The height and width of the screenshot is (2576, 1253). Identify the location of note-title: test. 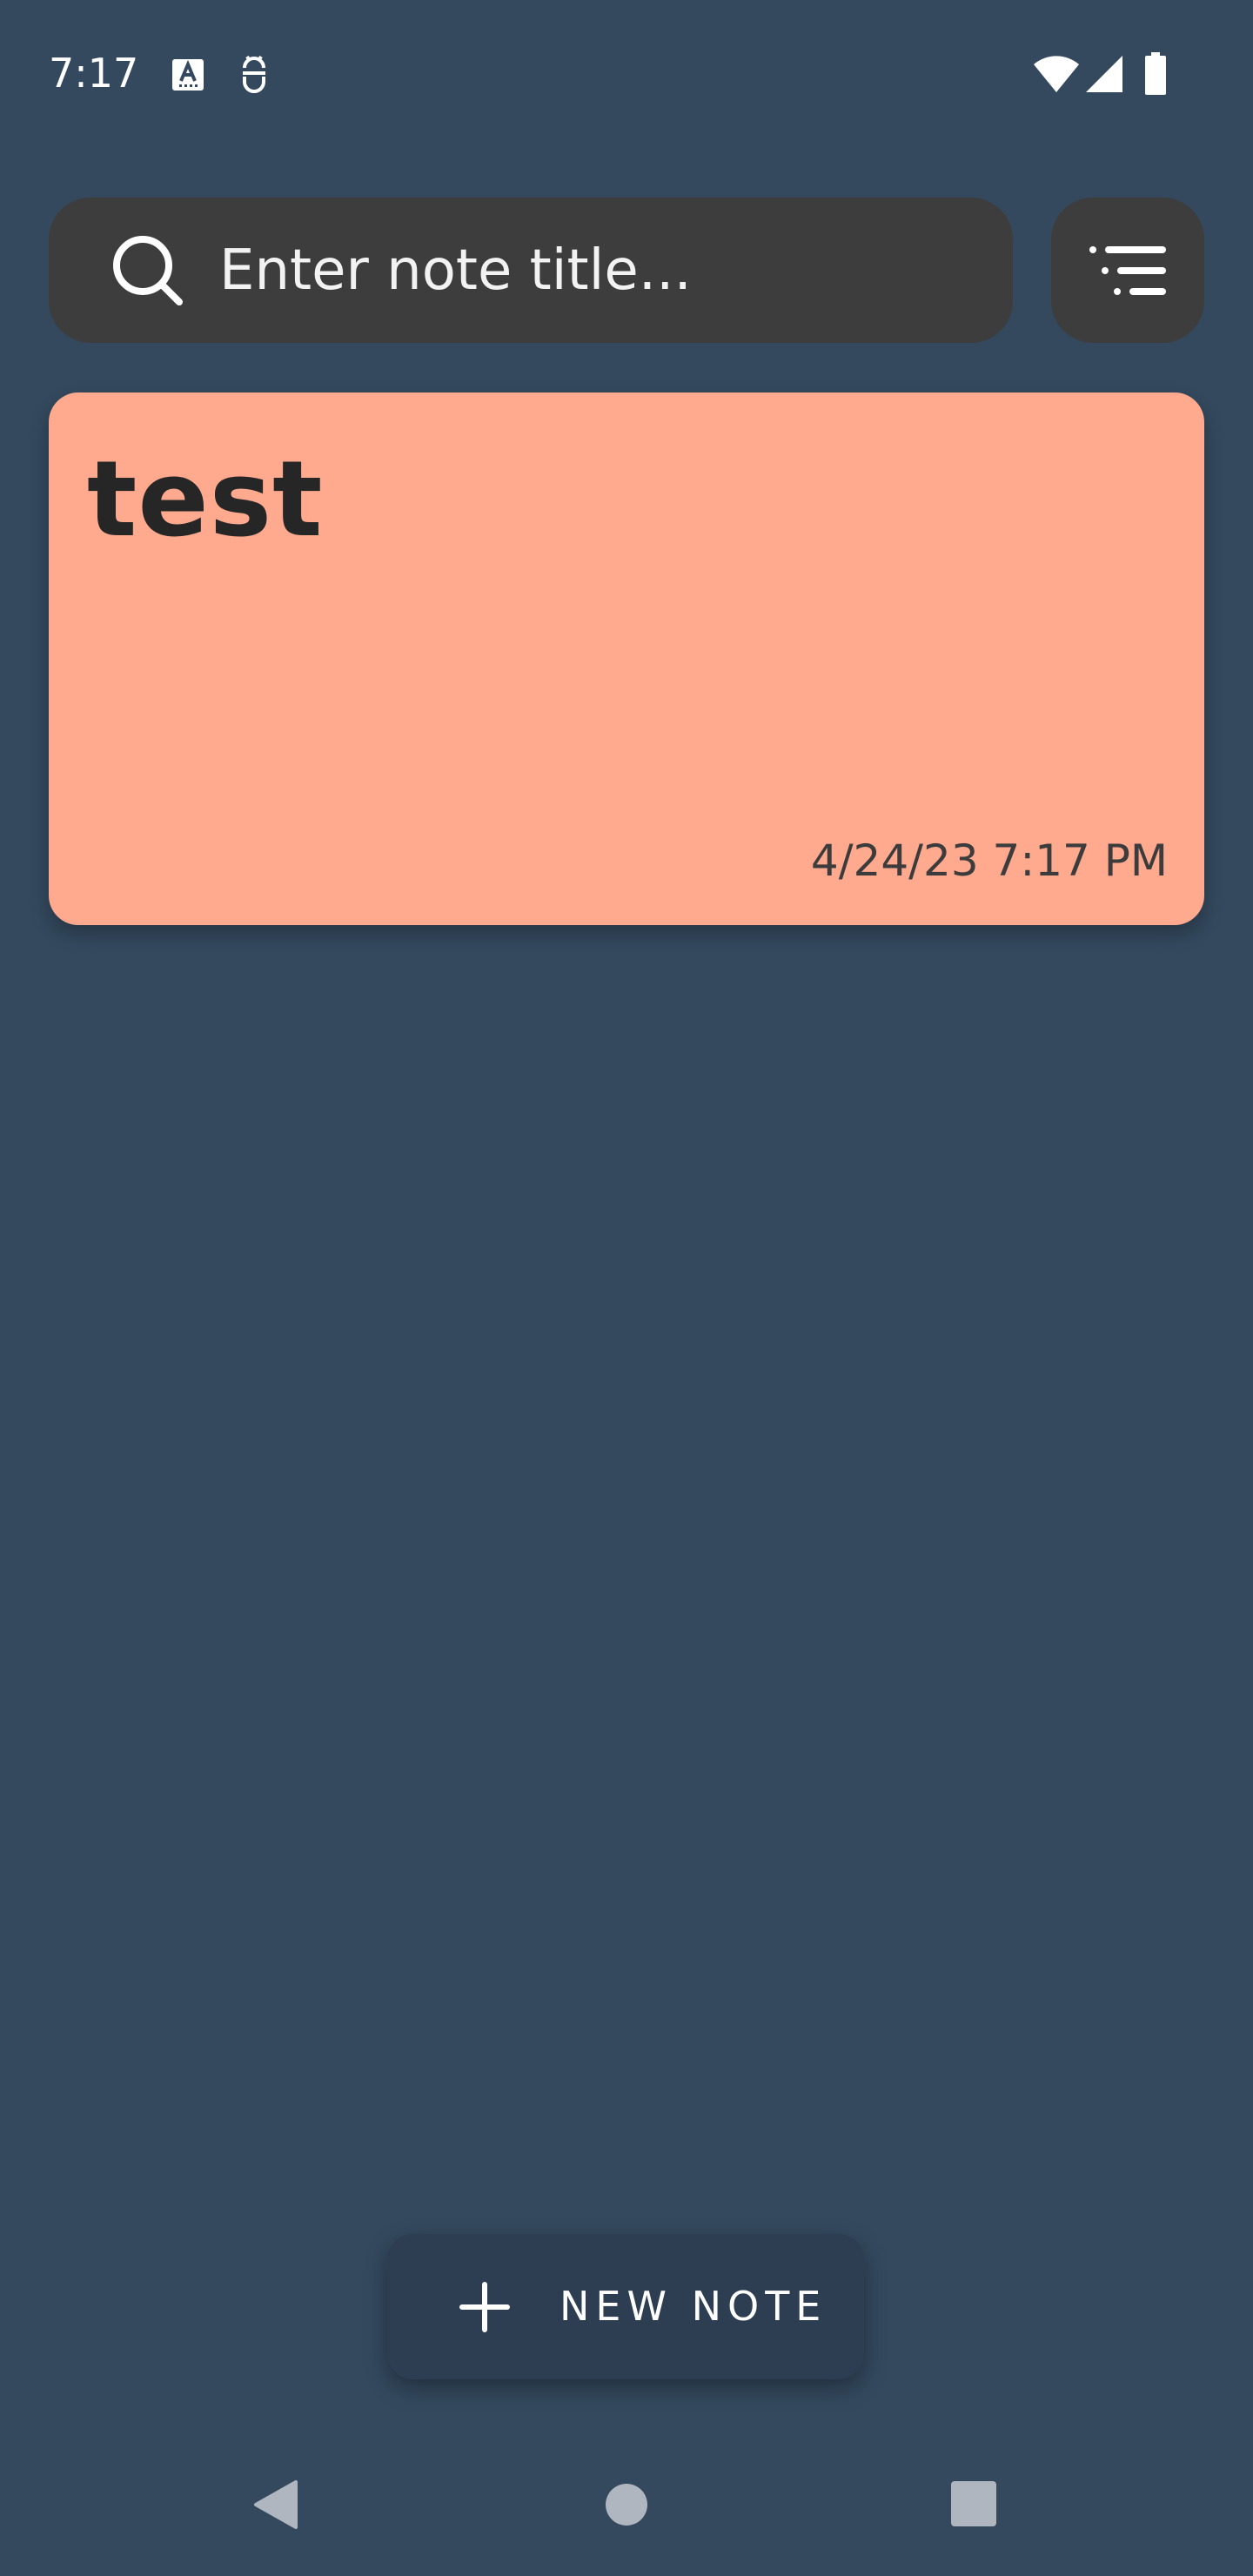
(205, 500).